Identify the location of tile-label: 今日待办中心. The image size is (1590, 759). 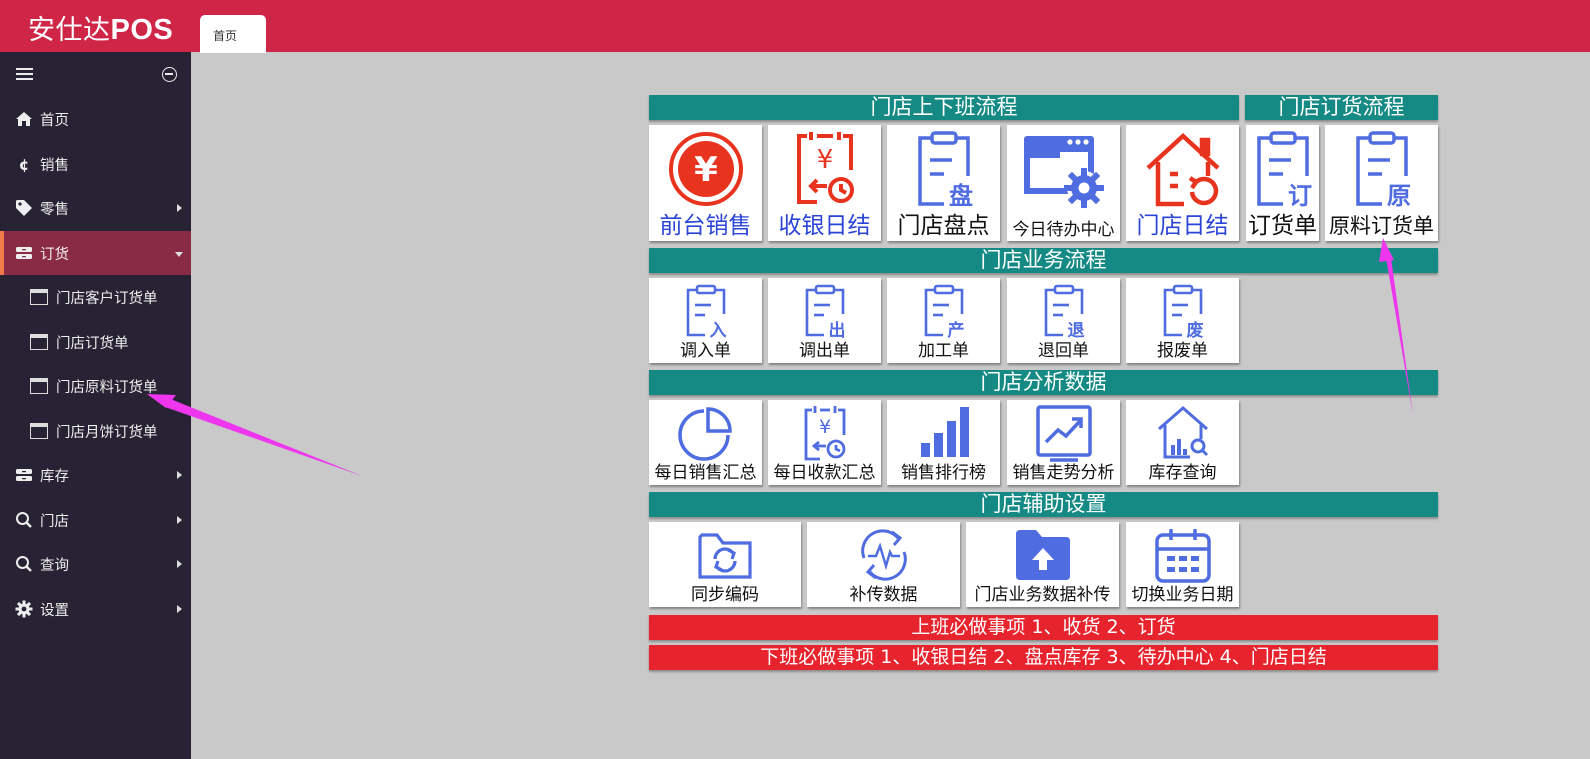
(1063, 230).